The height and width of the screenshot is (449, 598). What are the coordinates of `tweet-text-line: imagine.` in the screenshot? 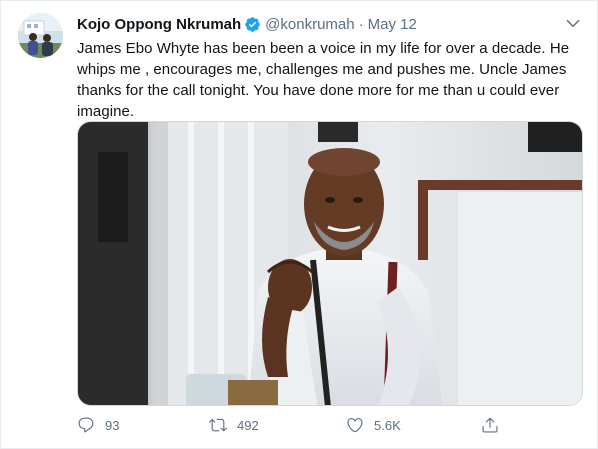 It's located at (106, 111).